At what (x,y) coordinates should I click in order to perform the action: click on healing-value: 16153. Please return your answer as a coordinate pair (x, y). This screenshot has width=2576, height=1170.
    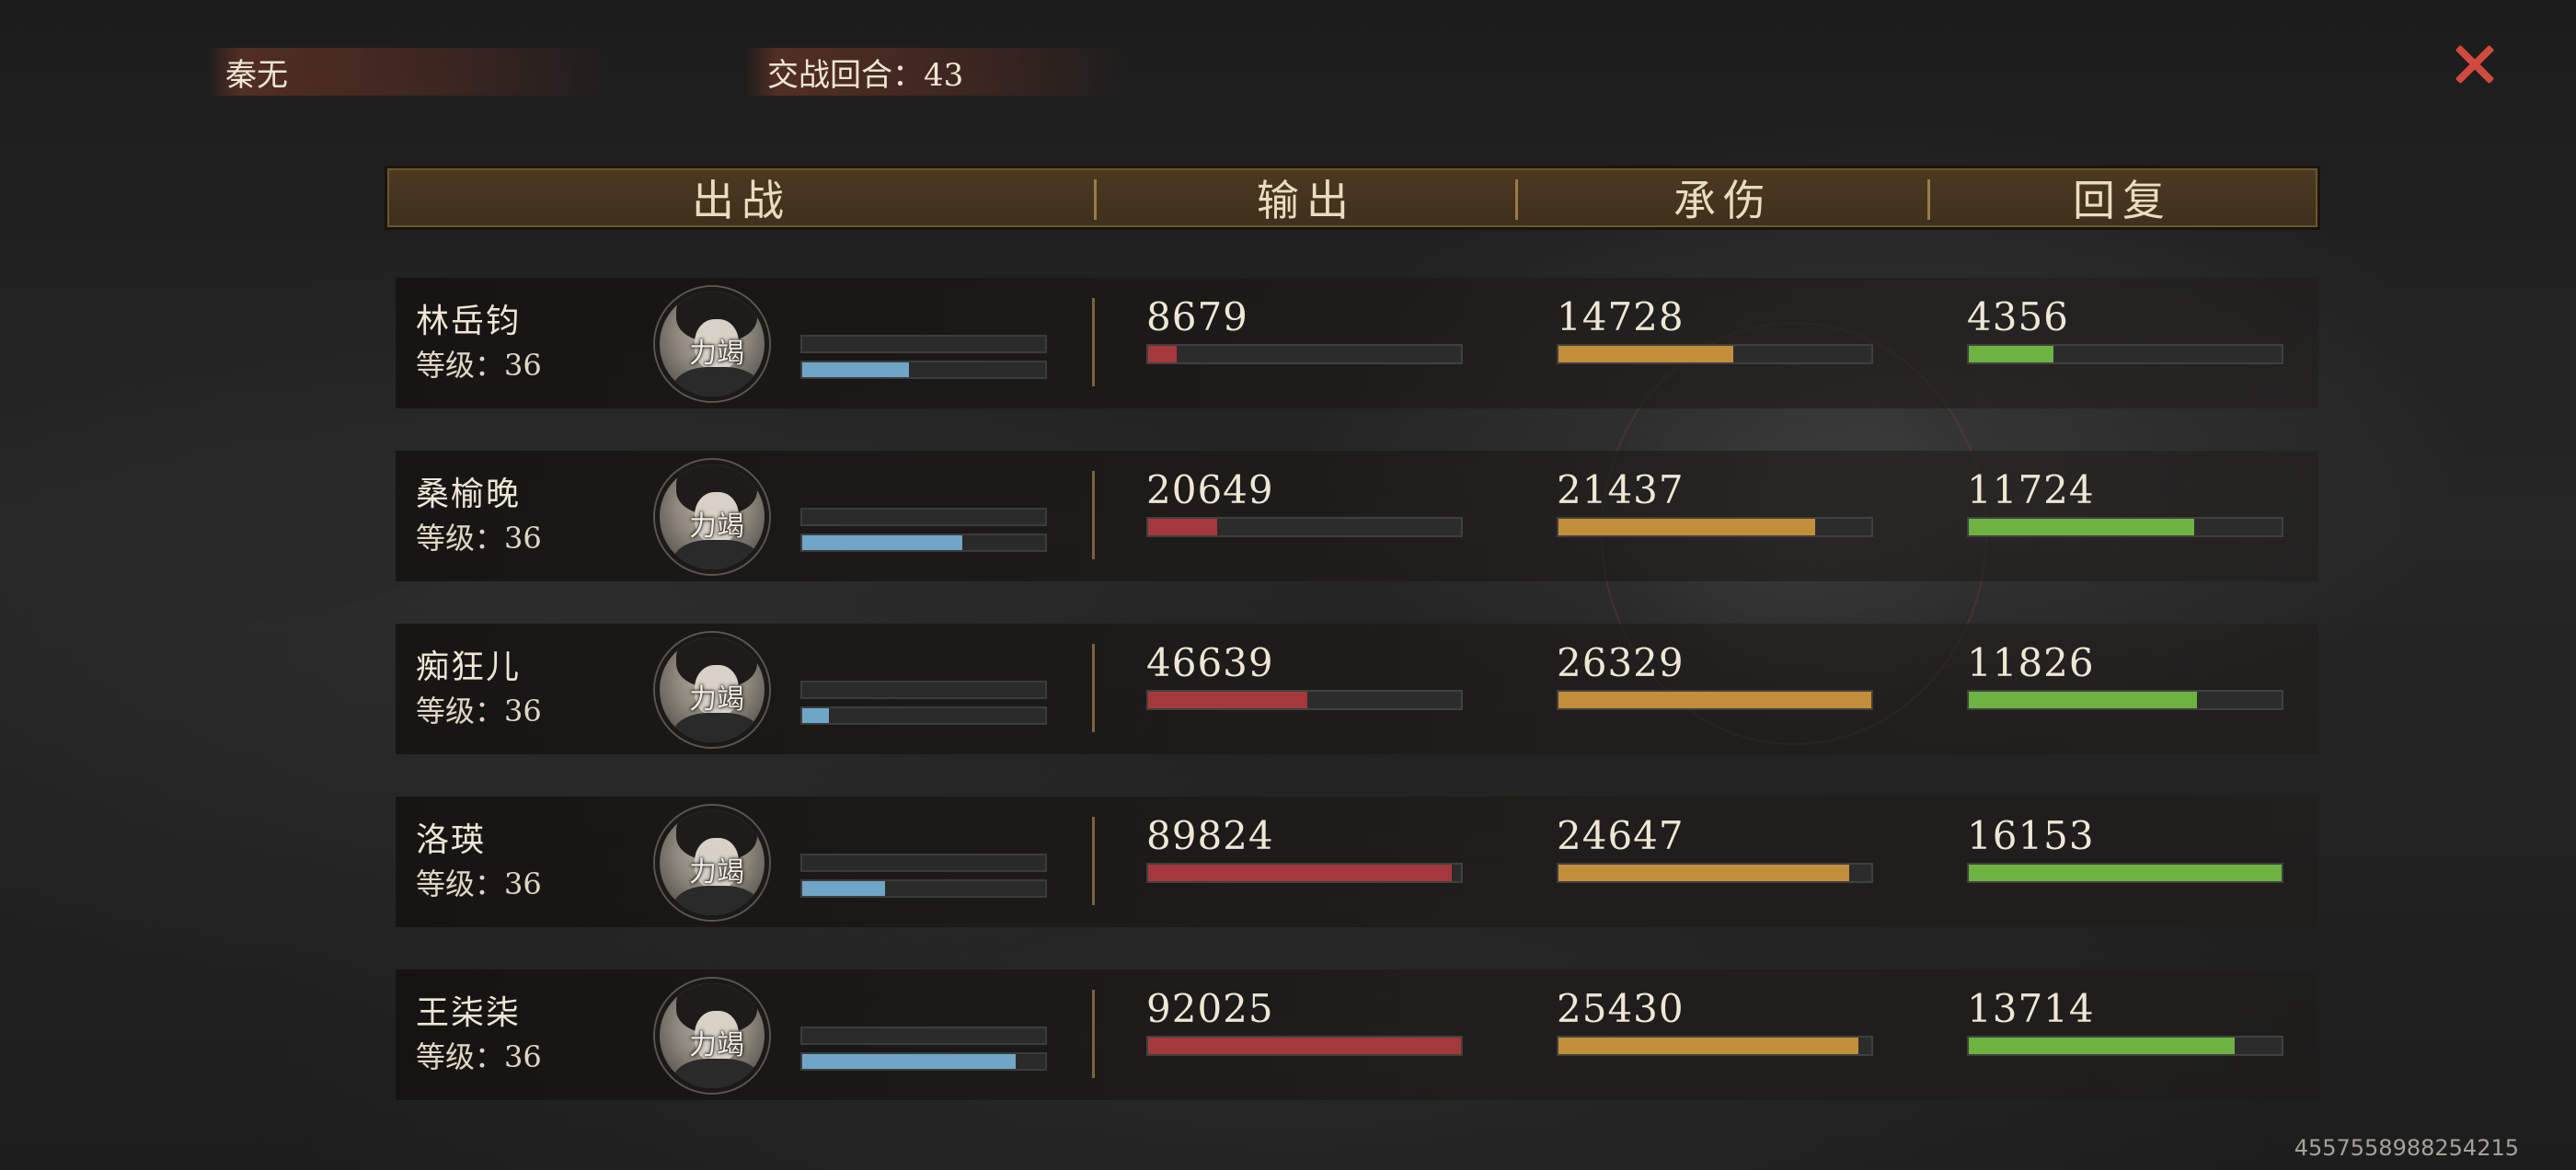
    Looking at the image, I should click on (2031, 835).